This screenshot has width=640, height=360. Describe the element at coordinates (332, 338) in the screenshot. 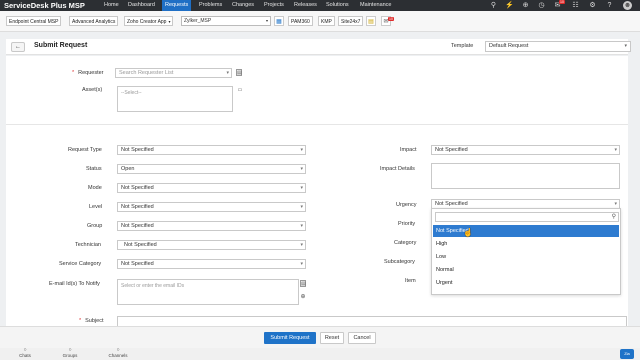

I see `reset-button: Reset` at that location.